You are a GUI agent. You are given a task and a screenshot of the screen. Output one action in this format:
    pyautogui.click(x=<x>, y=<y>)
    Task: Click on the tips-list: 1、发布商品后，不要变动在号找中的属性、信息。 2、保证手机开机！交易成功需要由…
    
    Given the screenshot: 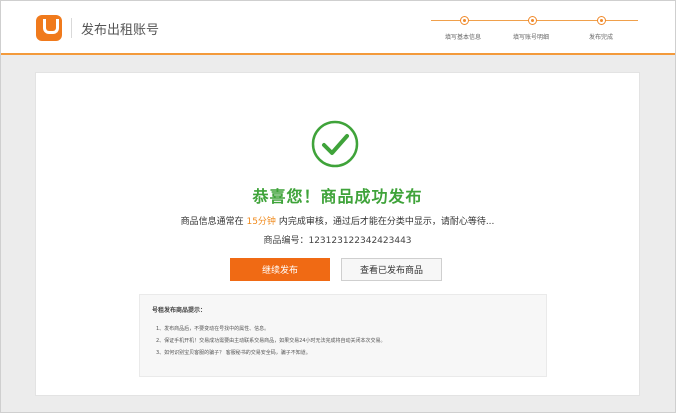 What is the action you would take?
    pyautogui.click(x=271, y=341)
    